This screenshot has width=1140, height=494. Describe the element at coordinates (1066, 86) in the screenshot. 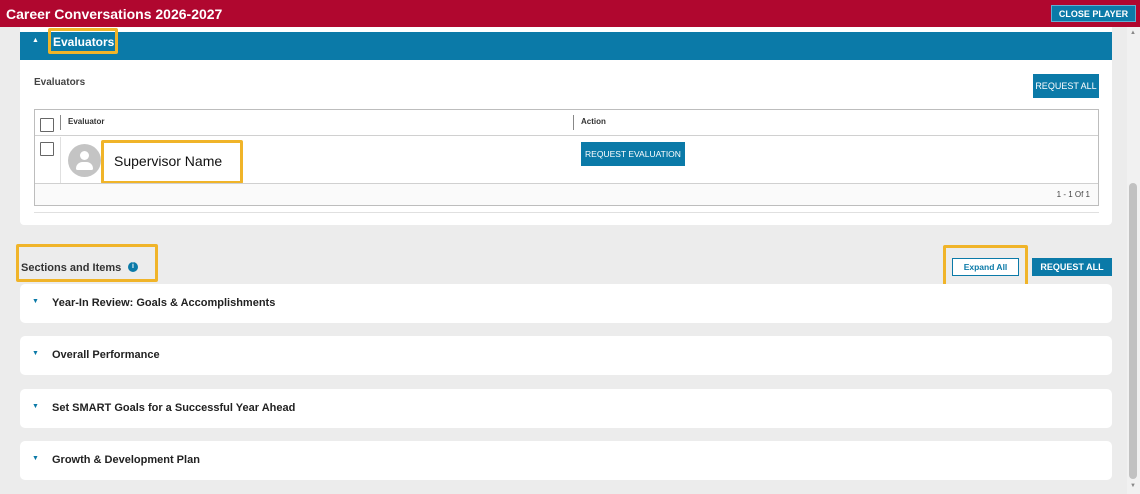

I see `request-all-evaluators-button: REQUEST ALL` at that location.